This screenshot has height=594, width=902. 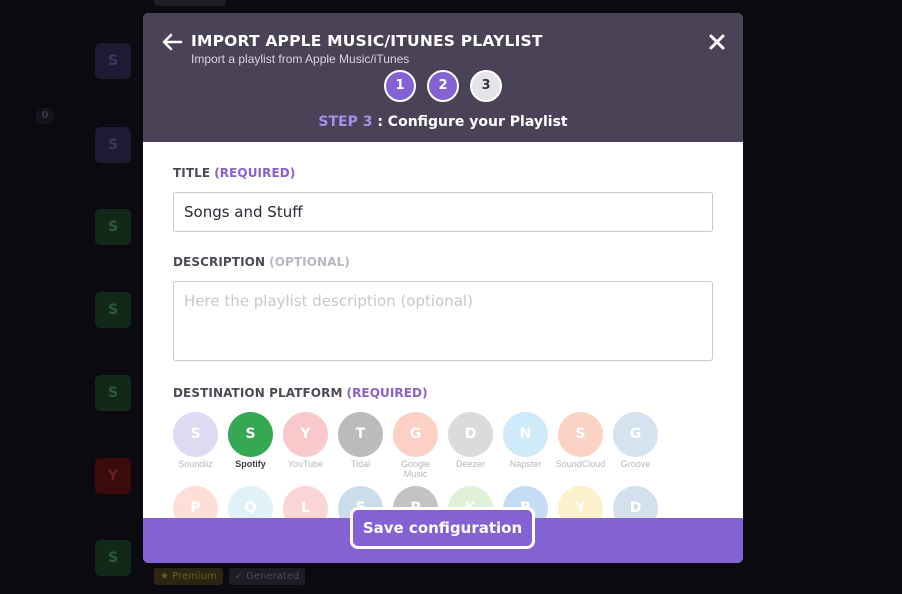 What do you see at coordinates (470, 434) in the screenshot?
I see `platform-logo-icon: D` at bounding box center [470, 434].